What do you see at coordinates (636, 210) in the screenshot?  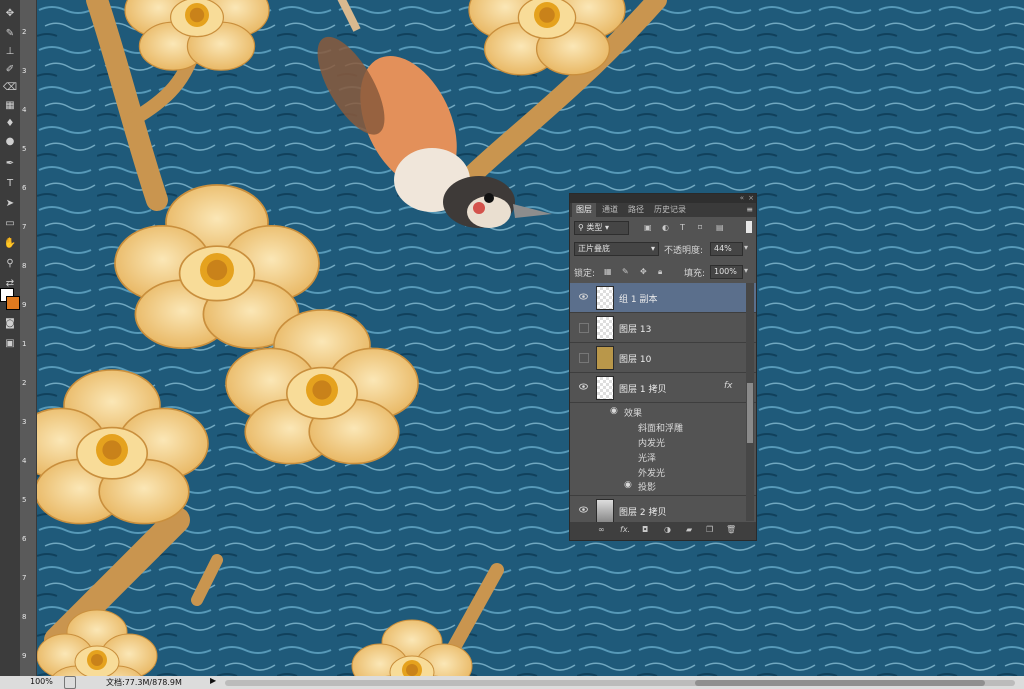 I see `tab-paths: 路径` at bounding box center [636, 210].